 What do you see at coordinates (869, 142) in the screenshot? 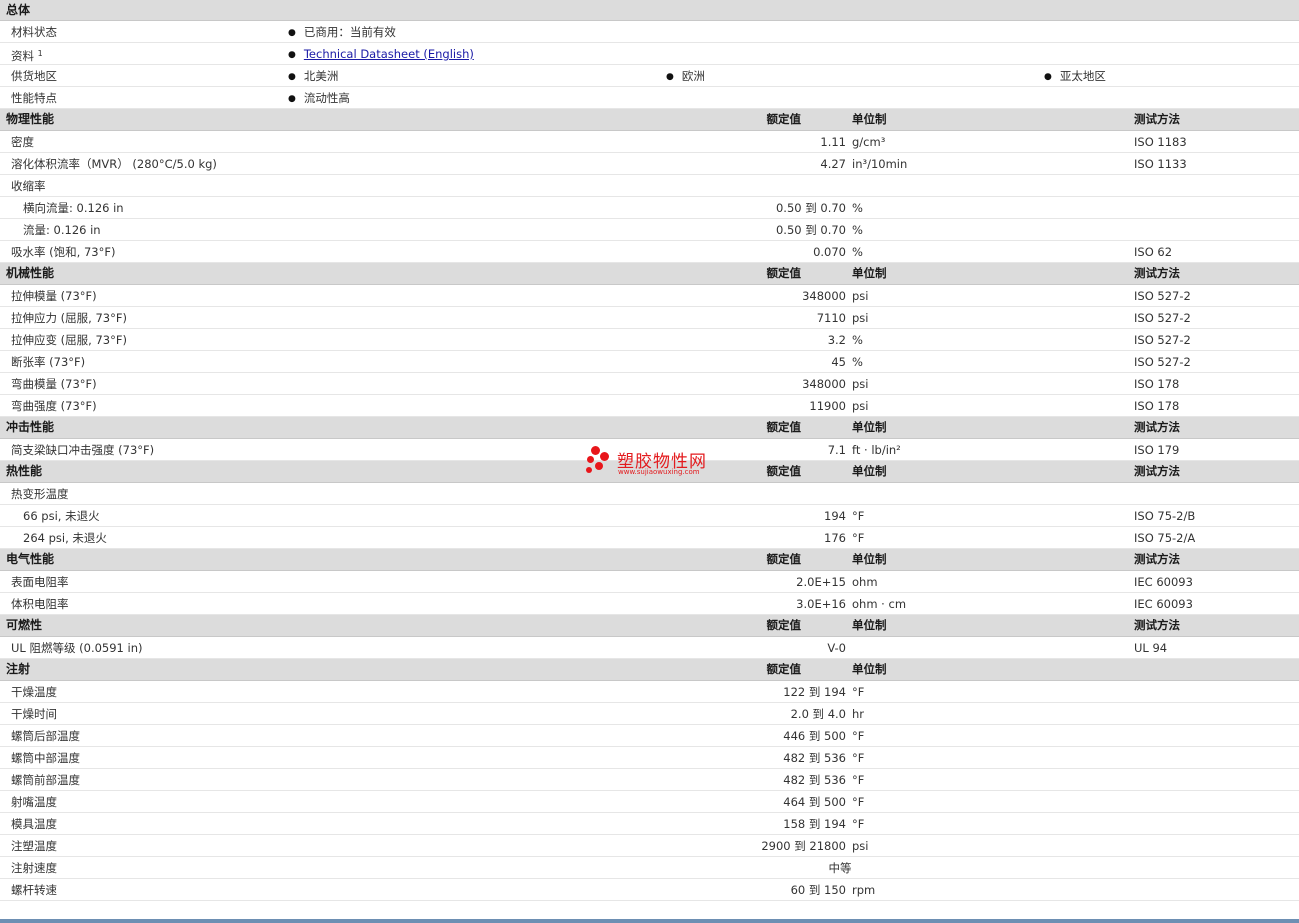
I see `property-unit: g/cm³` at bounding box center [869, 142].